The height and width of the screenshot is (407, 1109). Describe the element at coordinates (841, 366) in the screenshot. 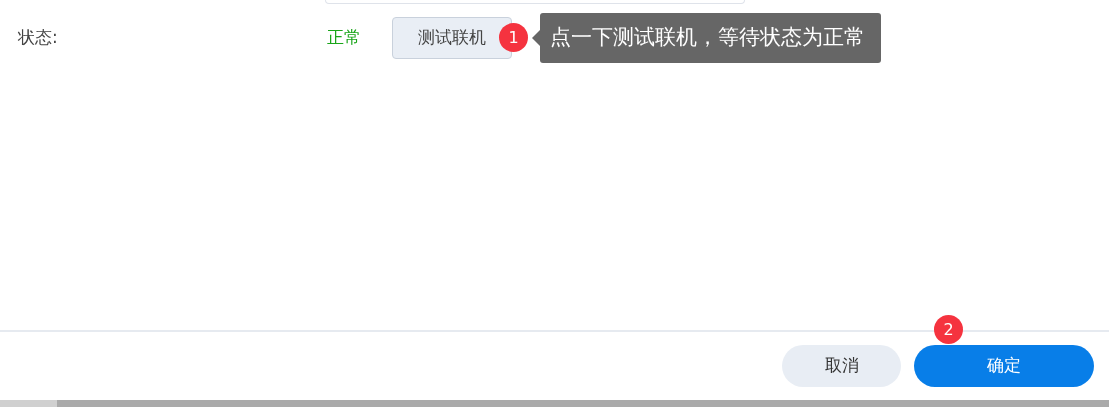

I see `cancel-button: 取消` at that location.